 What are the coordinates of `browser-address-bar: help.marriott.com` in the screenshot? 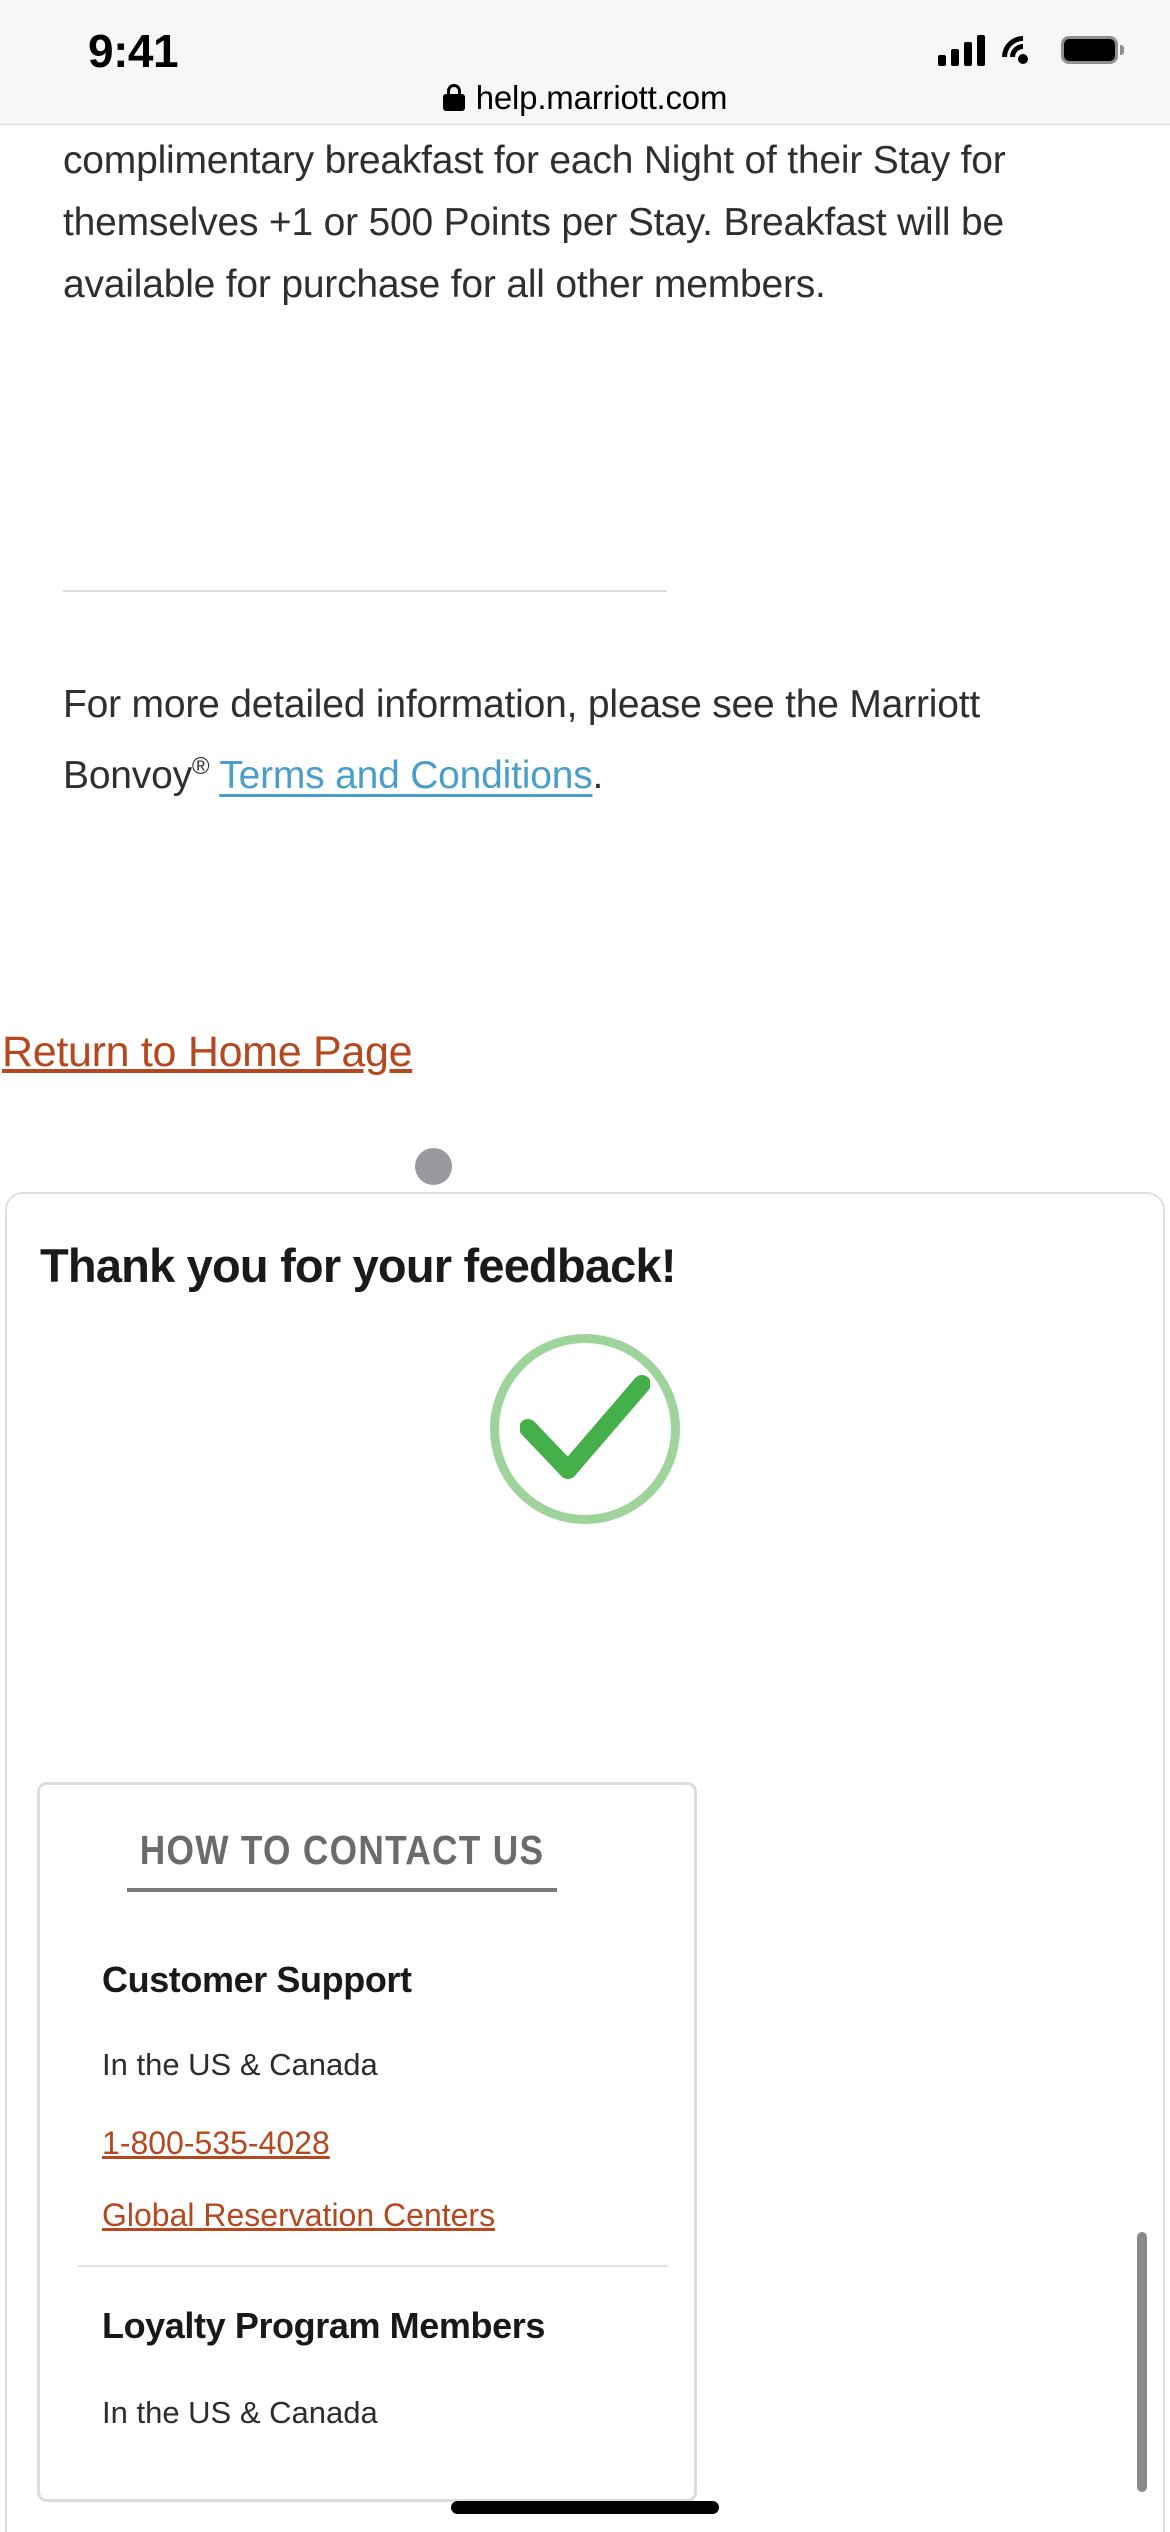 It's located at (585, 97).